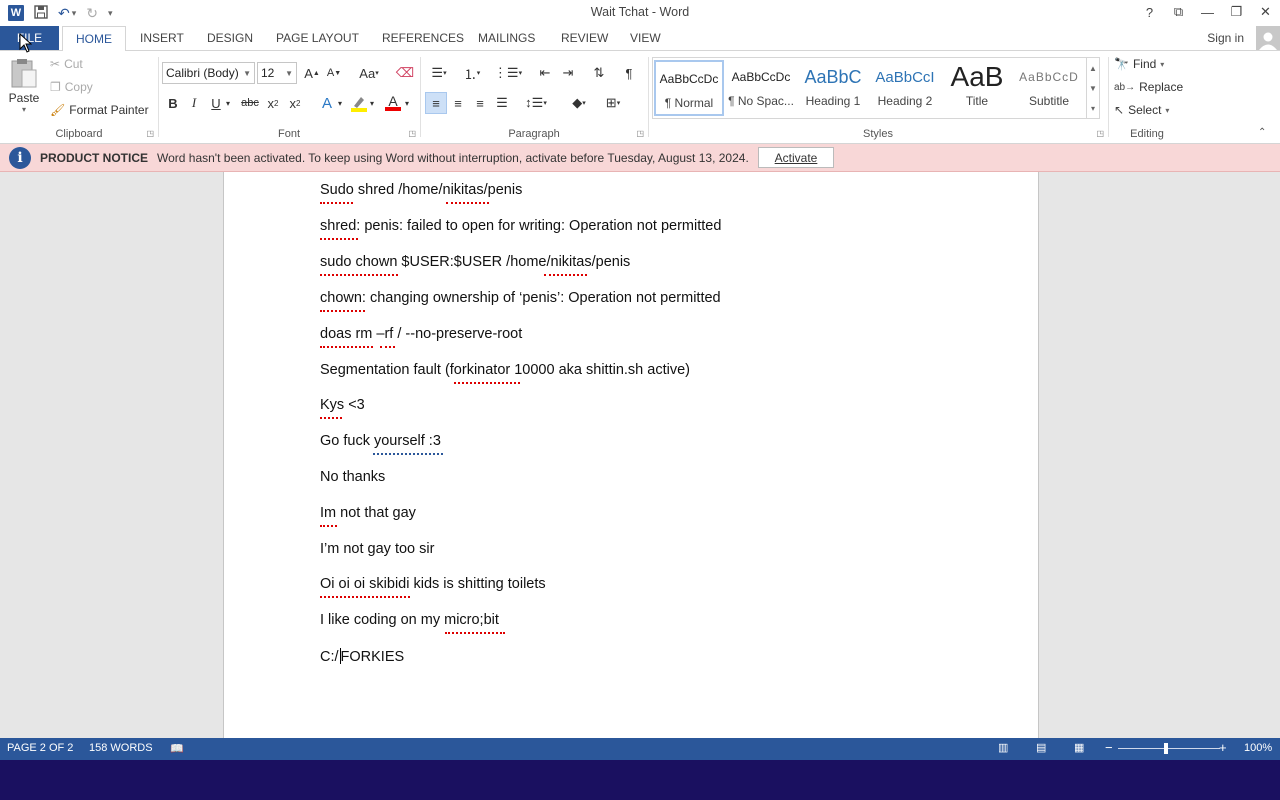 This screenshot has height=800, width=1280. What do you see at coordinates (1041, 747) in the screenshot?
I see `print-layout-icon: ▤` at bounding box center [1041, 747].